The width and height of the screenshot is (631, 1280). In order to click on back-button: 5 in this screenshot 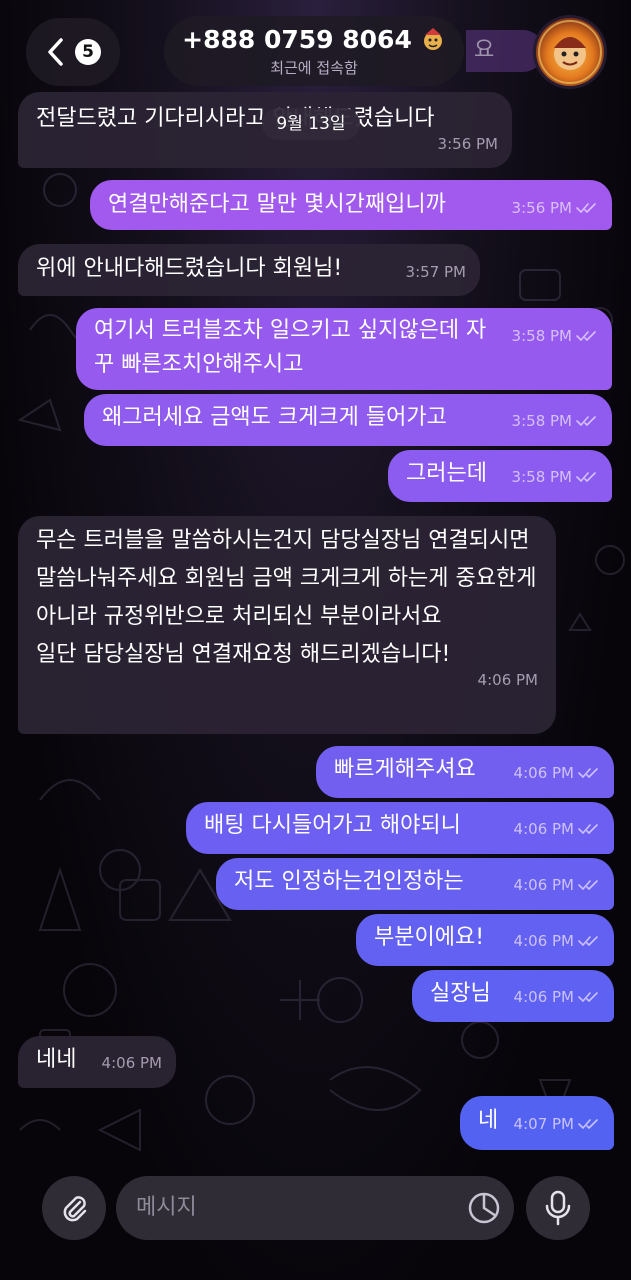, I will do `click(73, 52)`.